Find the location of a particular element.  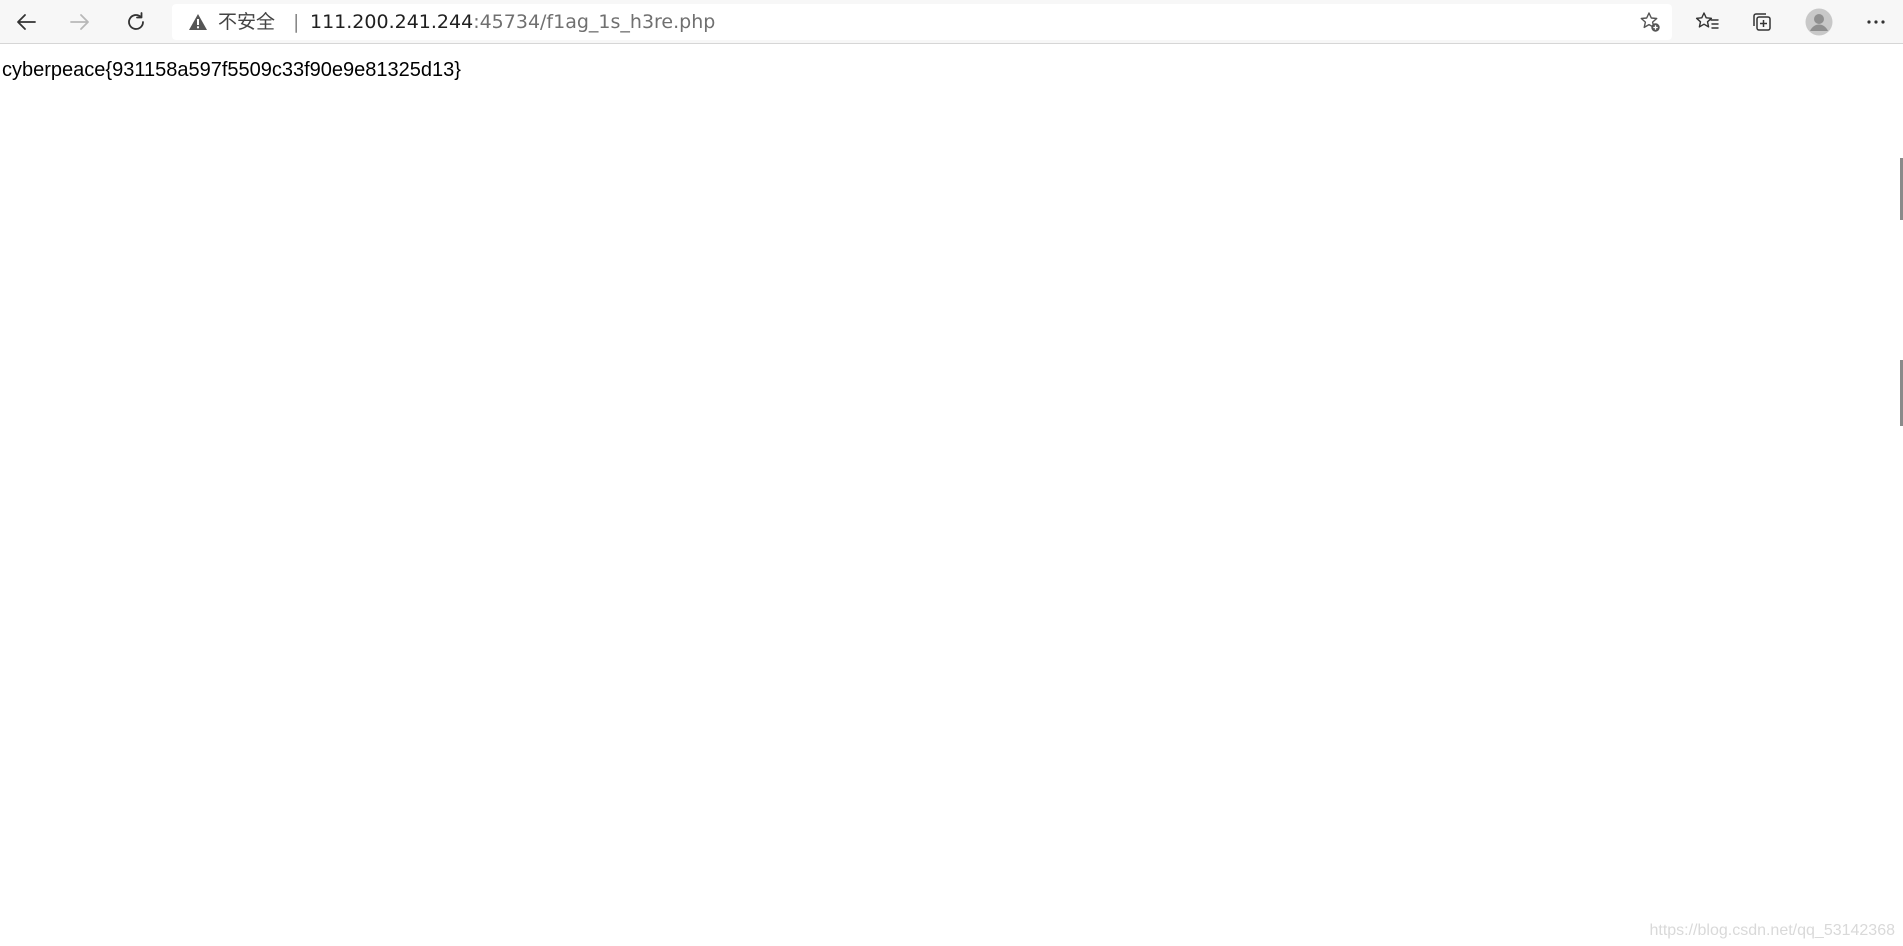

profile-button is located at coordinates (1819, 22).